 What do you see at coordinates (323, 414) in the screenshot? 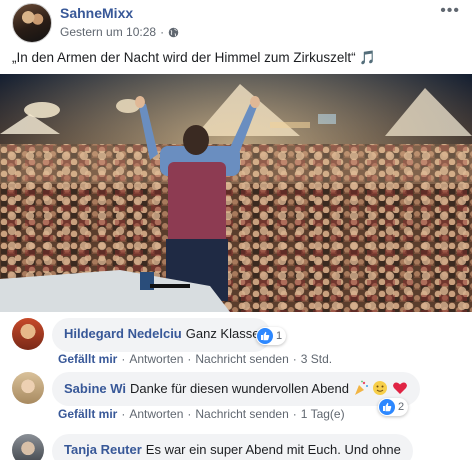
I see `comment-timestamp: 1 Tag(e)` at bounding box center [323, 414].